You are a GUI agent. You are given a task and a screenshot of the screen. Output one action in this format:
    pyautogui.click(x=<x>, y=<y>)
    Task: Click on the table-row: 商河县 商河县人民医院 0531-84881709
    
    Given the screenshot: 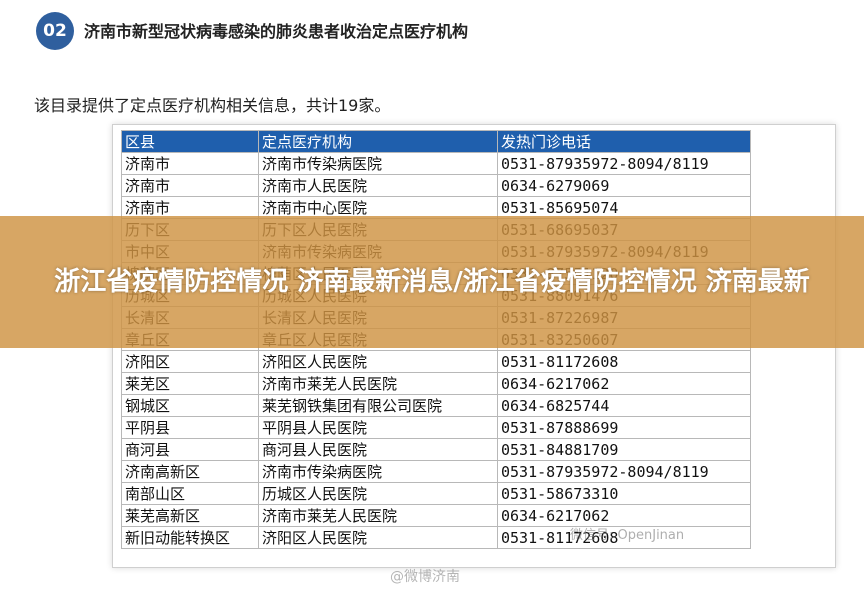 What is the action you would take?
    pyautogui.click(x=436, y=449)
    